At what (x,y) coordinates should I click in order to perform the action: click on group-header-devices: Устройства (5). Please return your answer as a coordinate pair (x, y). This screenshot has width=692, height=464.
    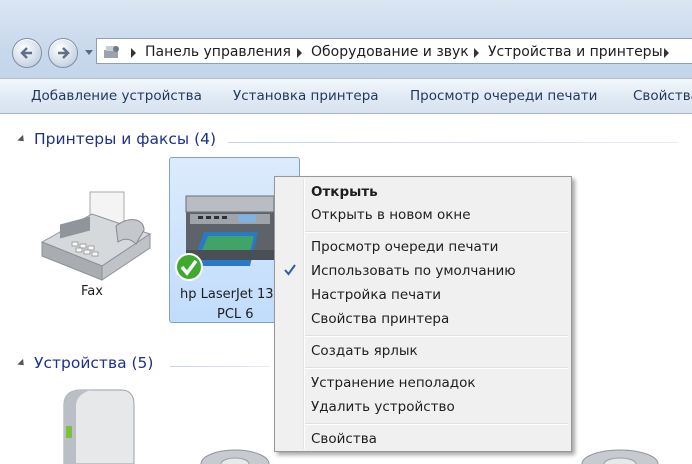
    Looking at the image, I should click on (85, 363).